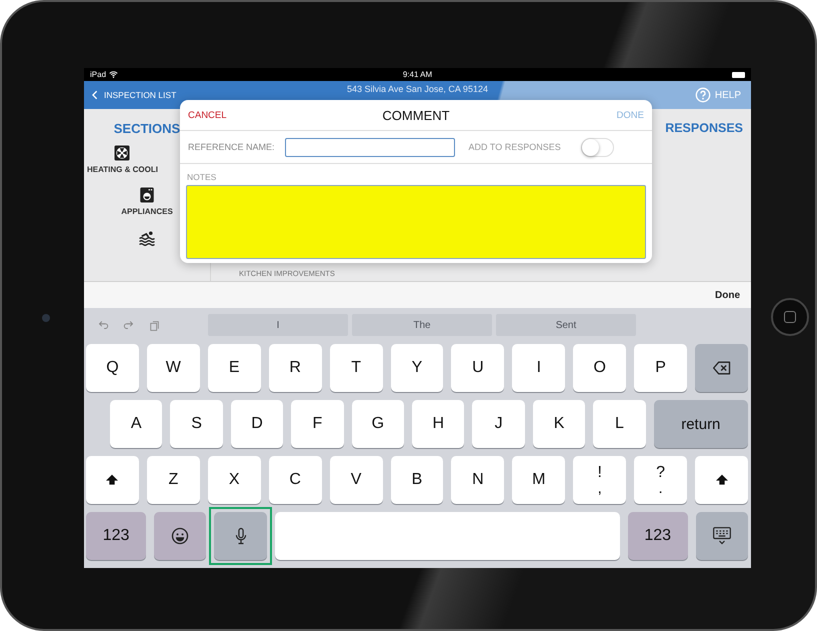 The width and height of the screenshot is (817, 631). Describe the element at coordinates (438, 424) in the screenshot. I see `letter-key: H` at that location.